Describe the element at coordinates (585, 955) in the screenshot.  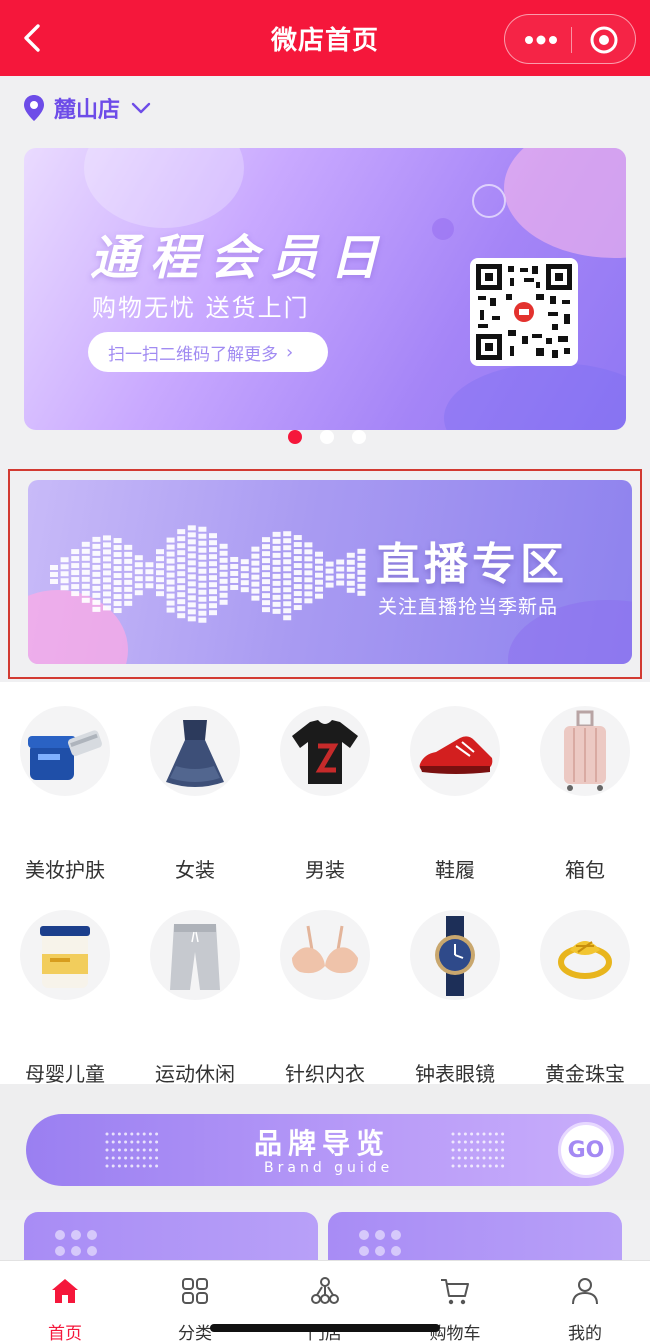
I see `gold-ring-icon` at that location.